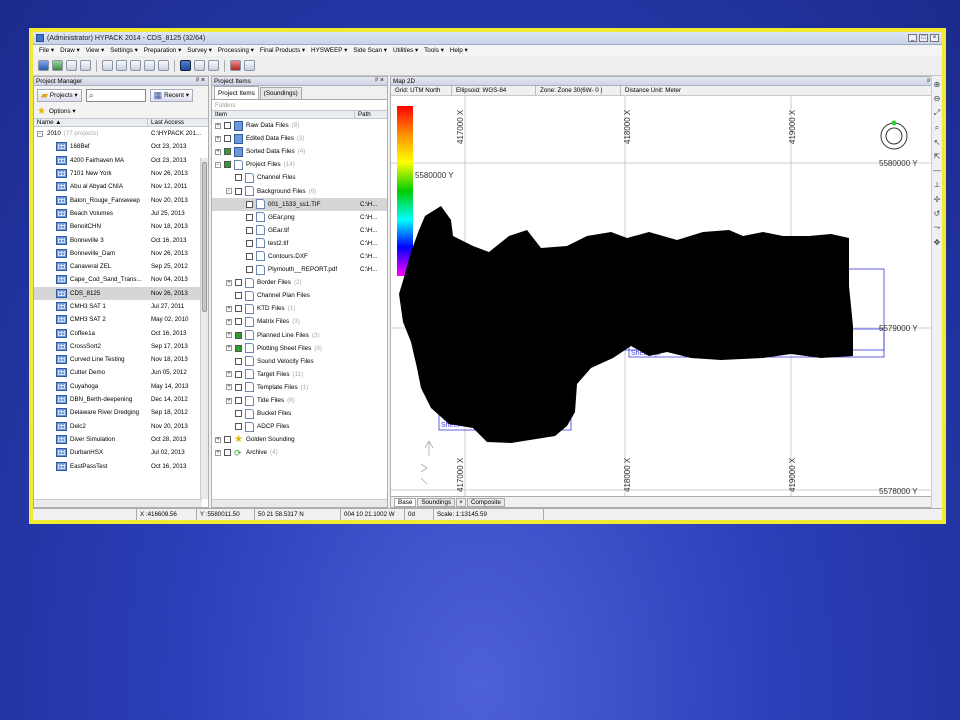 Image resolution: width=960 pixels, height=720 pixels. Describe the element at coordinates (299, 138) in the screenshot. I see `tree-item: + Edited Data Files (3)` at that location.